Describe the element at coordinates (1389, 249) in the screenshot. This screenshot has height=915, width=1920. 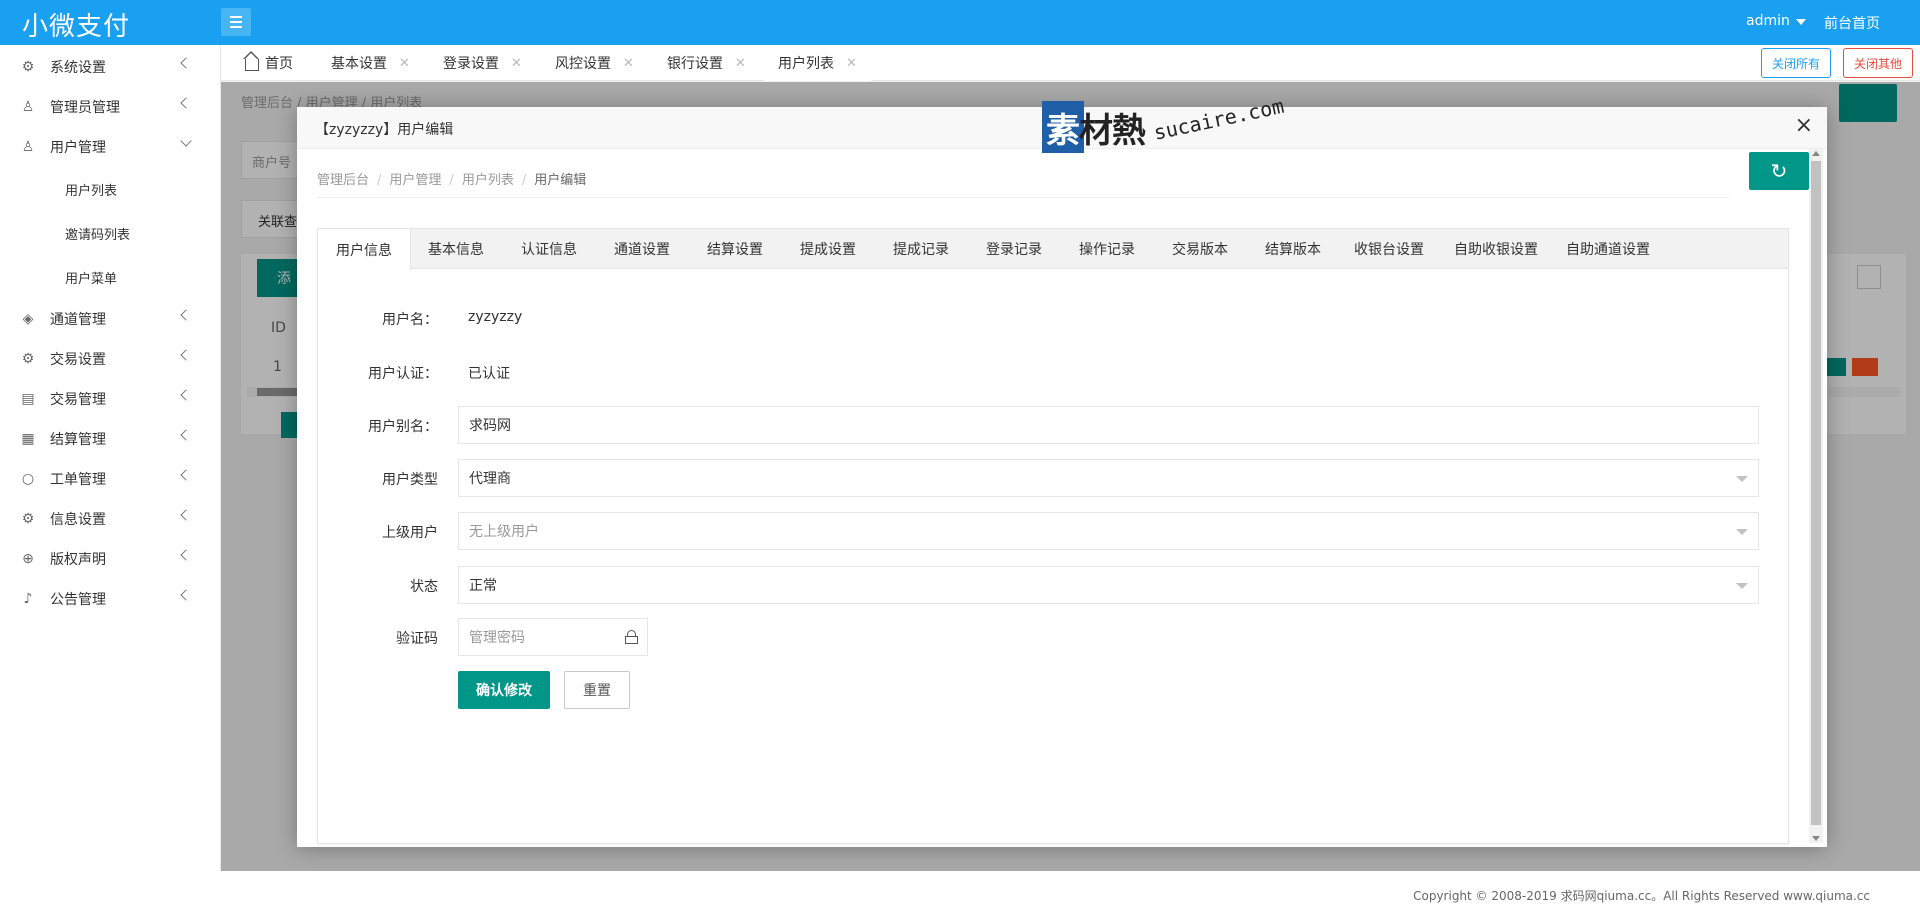
I see `tab-cashier-settings: 收银台设置` at that location.